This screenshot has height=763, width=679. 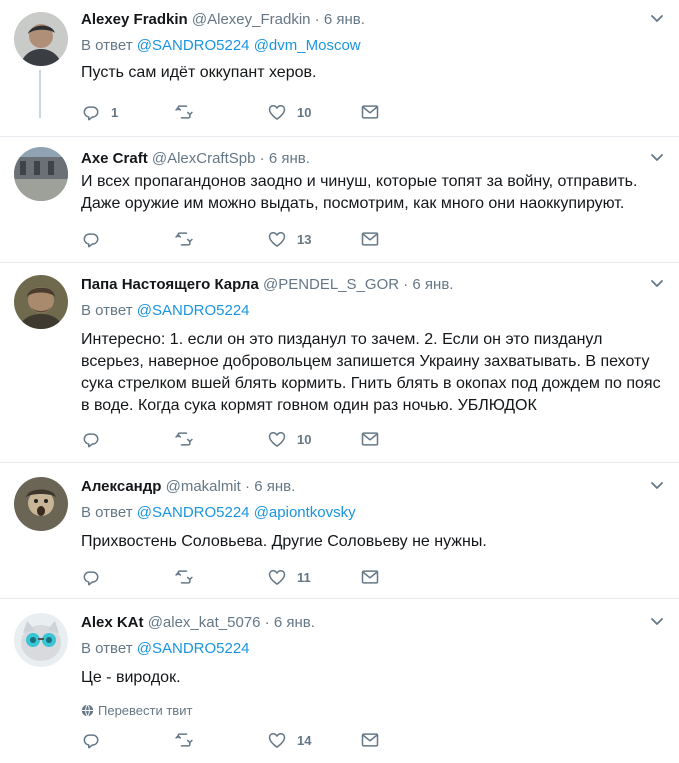 What do you see at coordinates (304, 239) in the screenshot?
I see `like-count: 13` at bounding box center [304, 239].